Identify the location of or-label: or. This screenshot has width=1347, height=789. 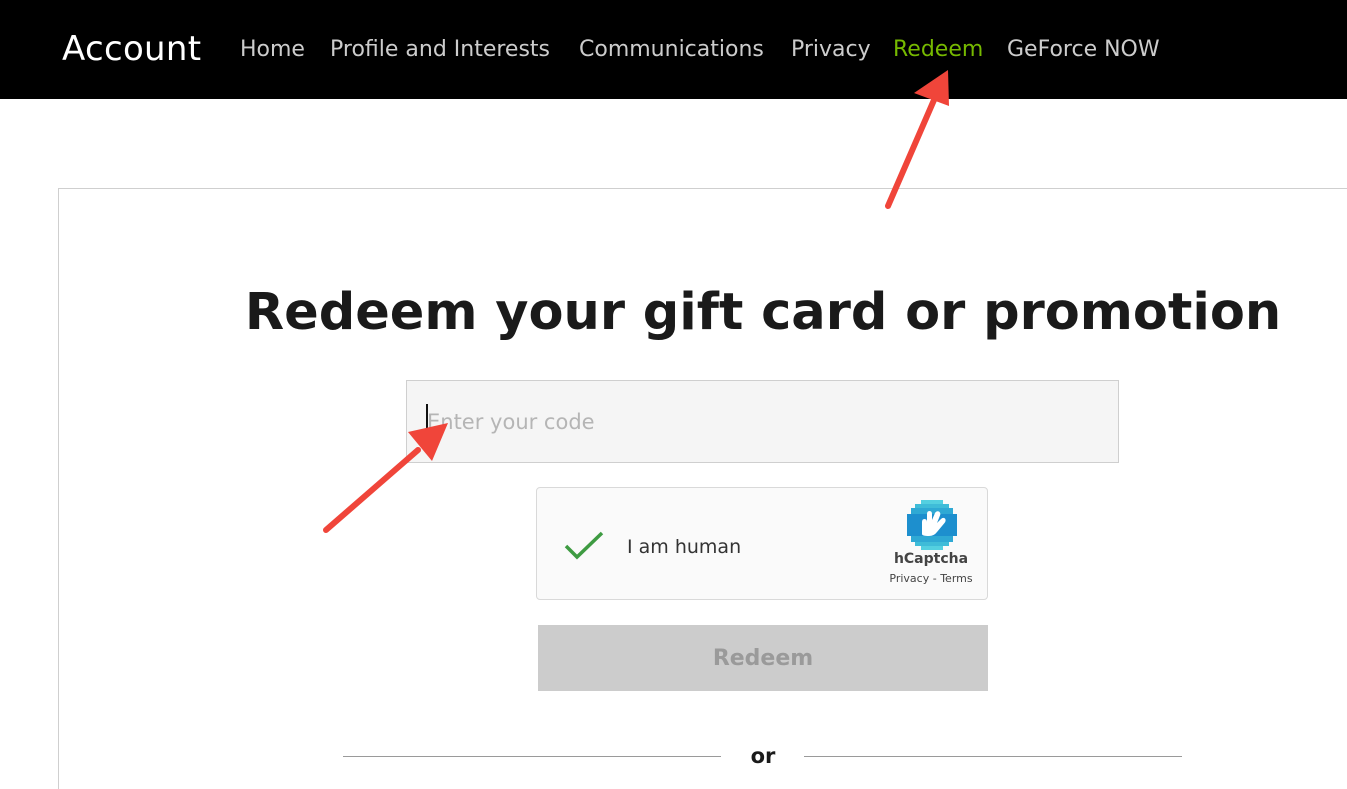
(763, 756).